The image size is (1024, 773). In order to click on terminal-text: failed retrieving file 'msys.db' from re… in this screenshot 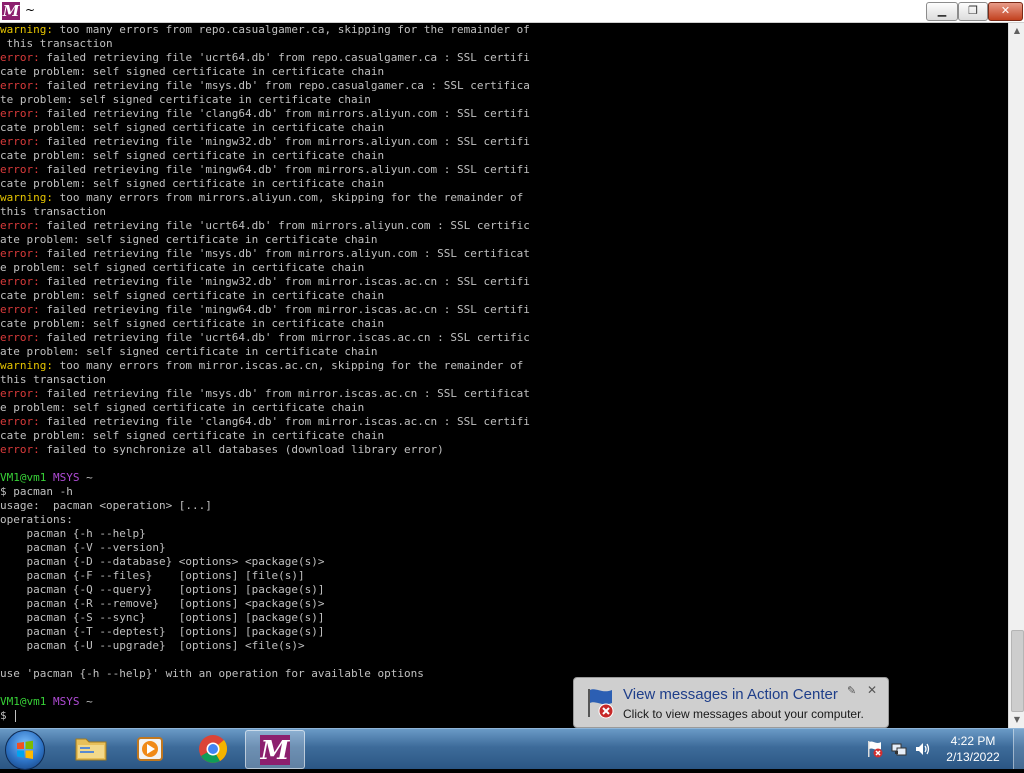, I will do `click(284, 85)`.